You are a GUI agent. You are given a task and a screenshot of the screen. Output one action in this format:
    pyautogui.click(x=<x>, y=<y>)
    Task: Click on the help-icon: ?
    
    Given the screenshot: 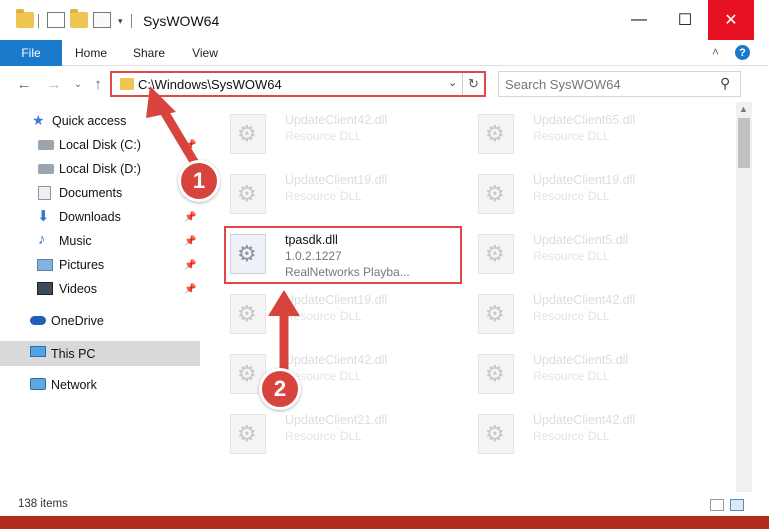 What is the action you would take?
    pyautogui.click(x=742, y=52)
    